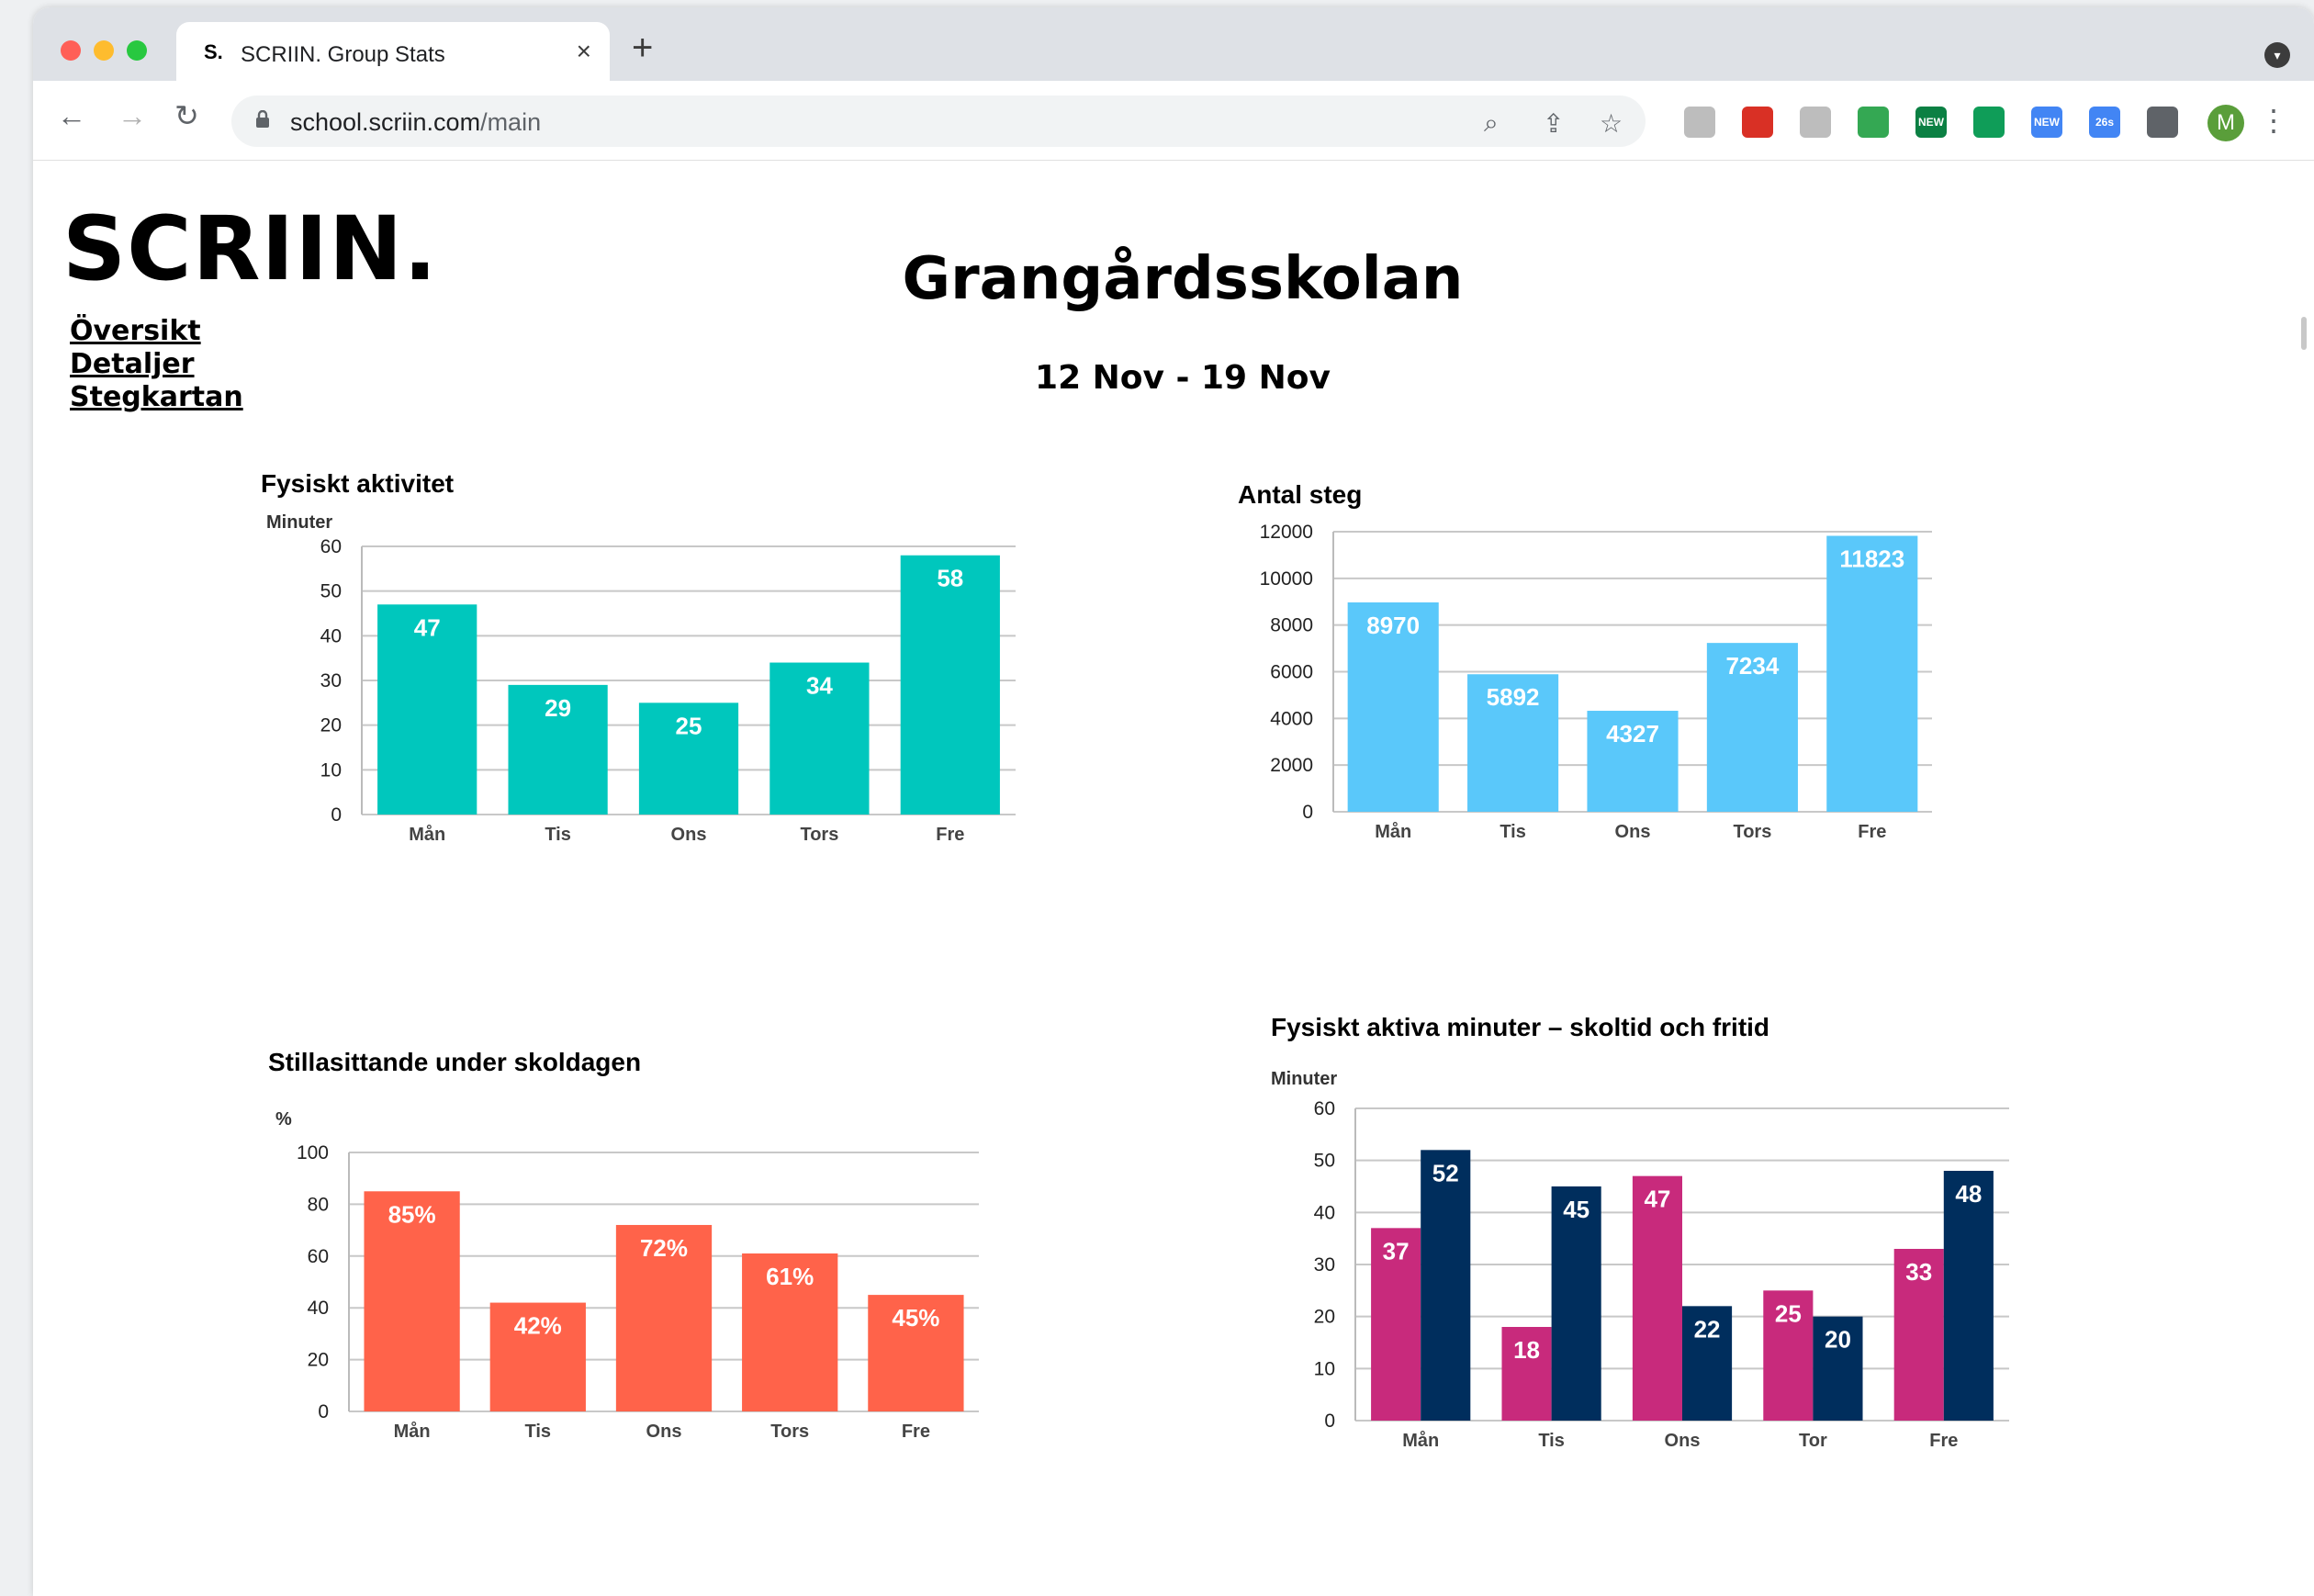 This screenshot has height=1596, width=2314. What do you see at coordinates (584, 51) in the screenshot?
I see `tab-close-icon: ×` at bounding box center [584, 51].